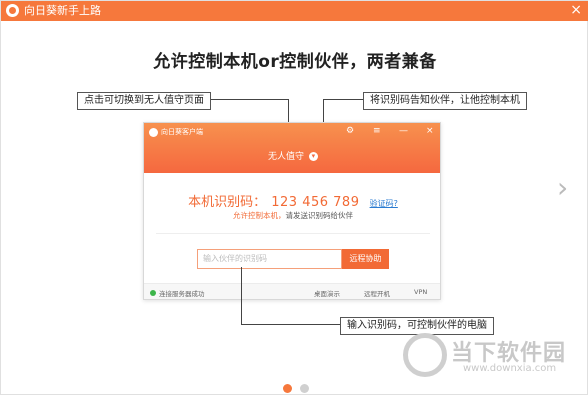 The image size is (588, 395). Describe the element at coordinates (153, 293) in the screenshot. I see `connected-status-icon` at that location.